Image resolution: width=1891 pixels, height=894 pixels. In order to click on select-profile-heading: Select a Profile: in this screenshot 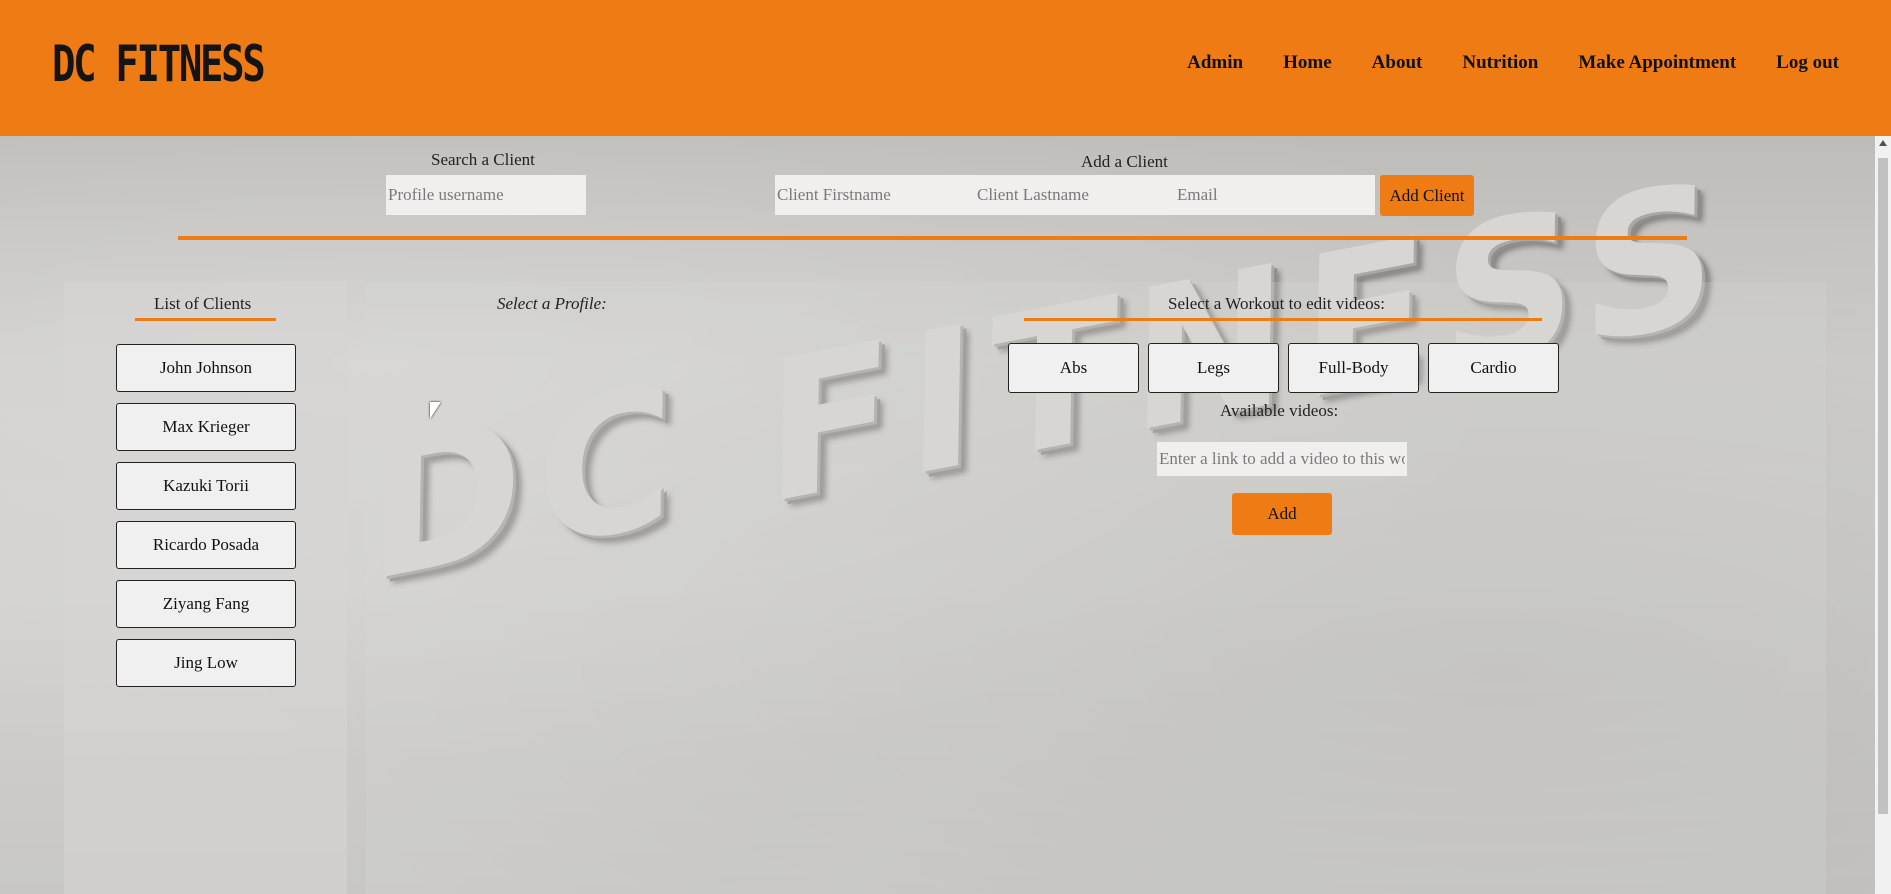, I will do `click(552, 303)`.